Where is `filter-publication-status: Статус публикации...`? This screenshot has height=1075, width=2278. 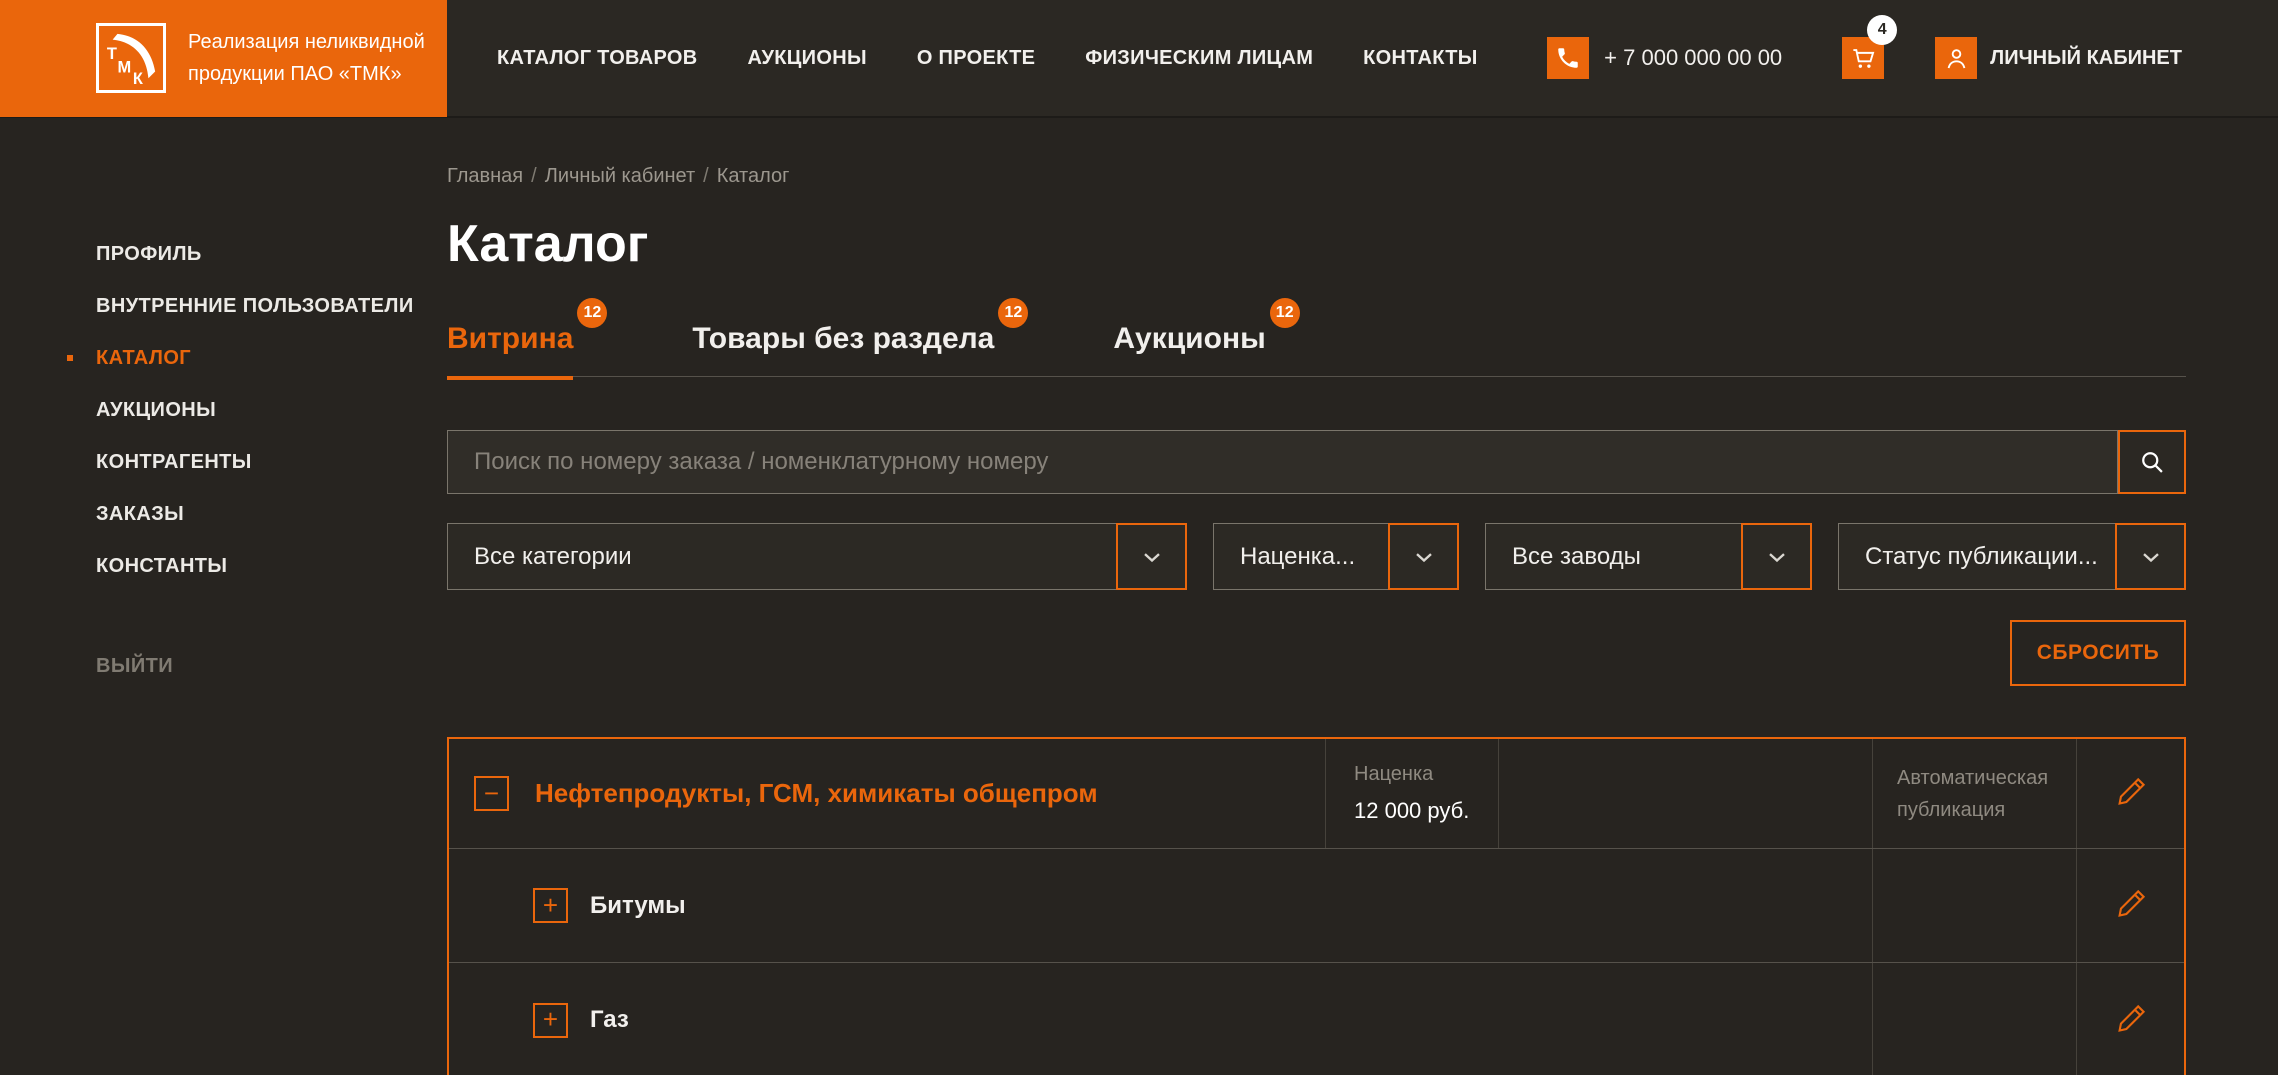 filter-publication-status: Статус публикации... is located at coordinates (2012, 556).